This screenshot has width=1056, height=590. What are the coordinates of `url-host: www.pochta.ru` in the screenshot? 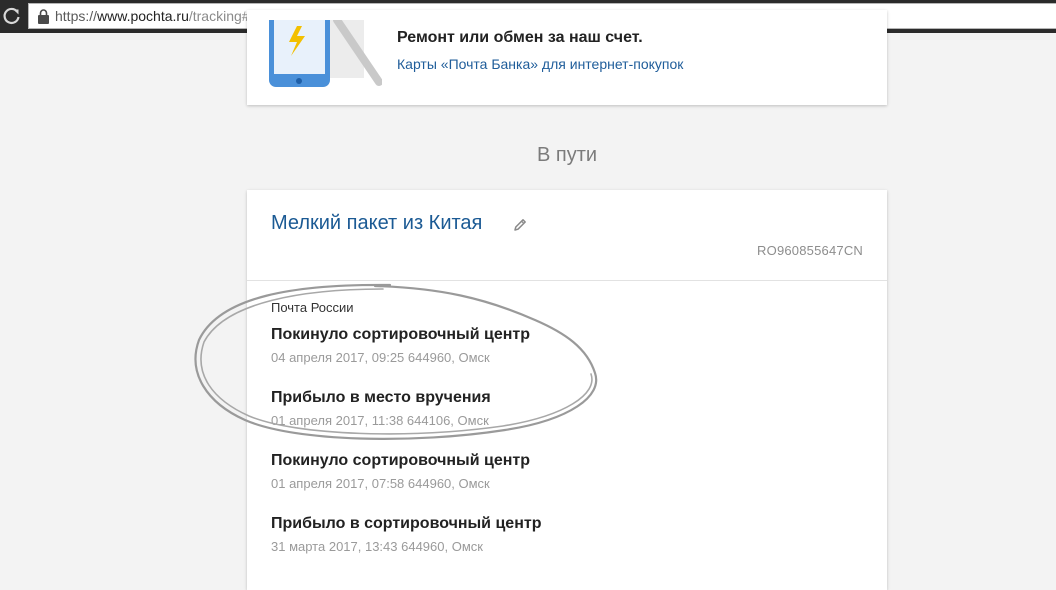 It's located at (143, 16).